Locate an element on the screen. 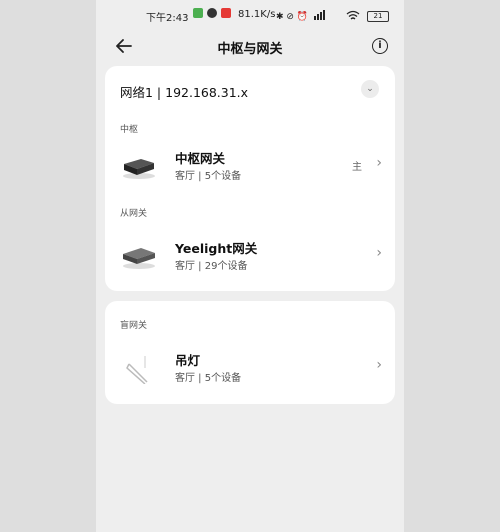 This screenshot has width=500, height=532. chevron-down-icon: ⌄ is located at coordinates (370, 89).